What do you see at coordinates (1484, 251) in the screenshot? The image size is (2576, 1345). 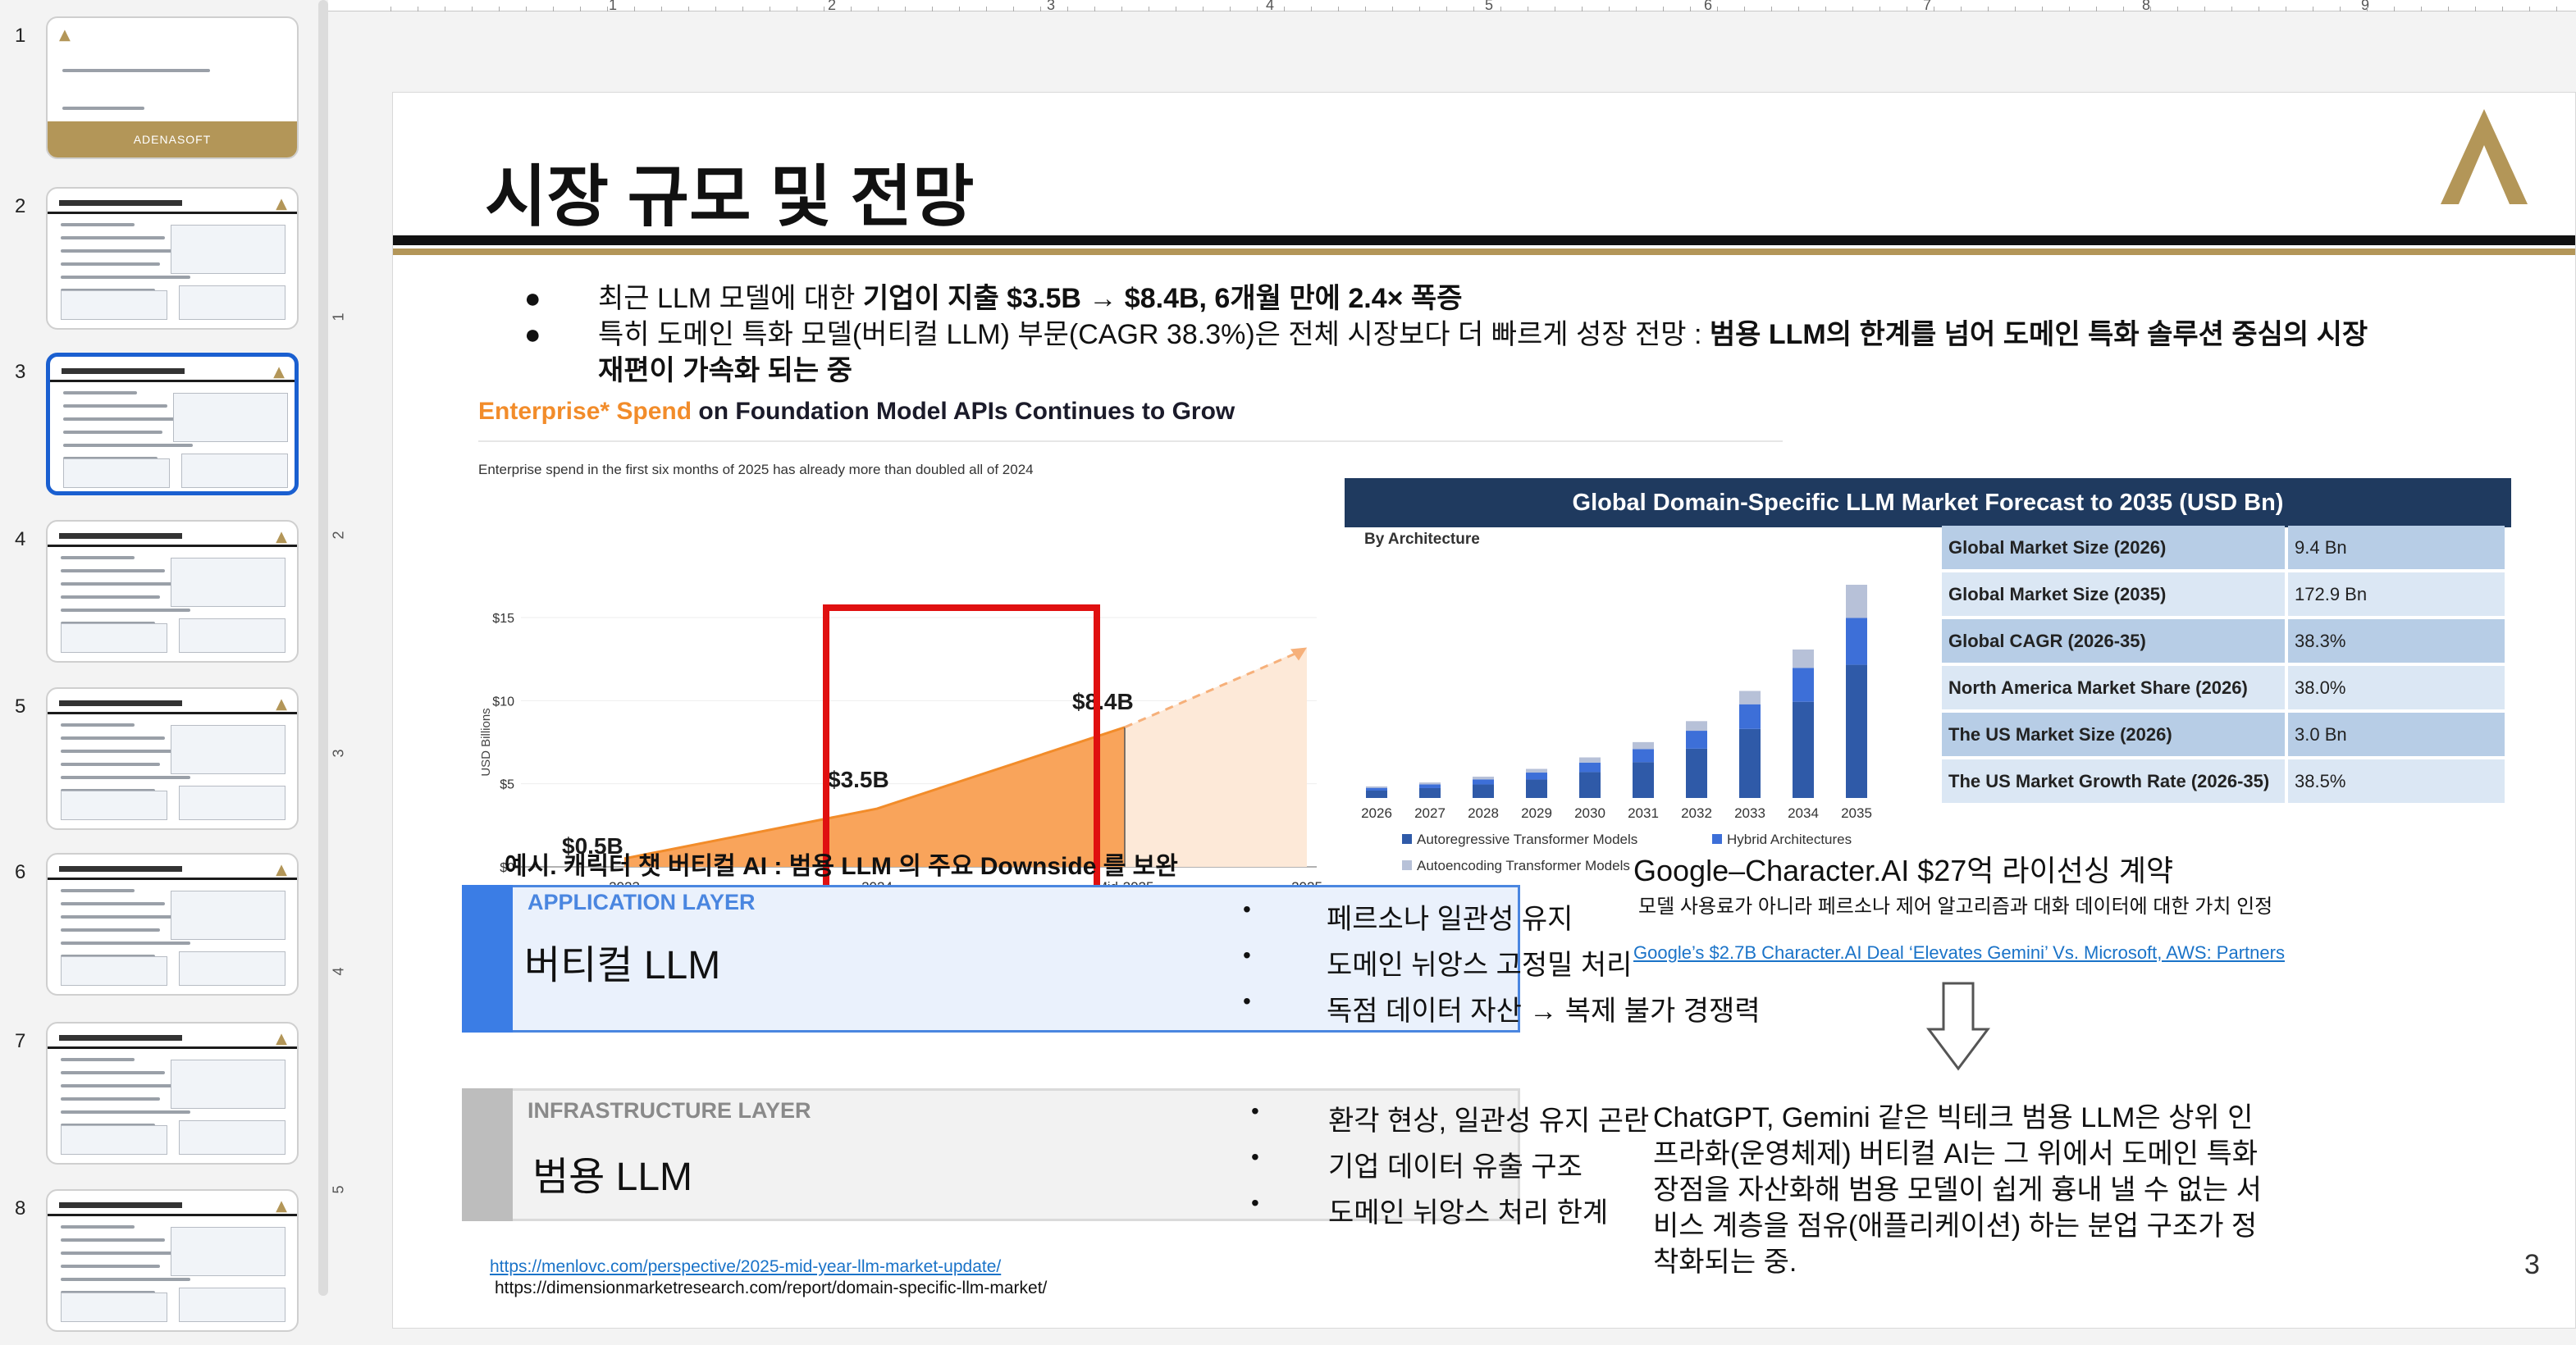 I see `title-rule-gold` at bounding box center [1484, 251].